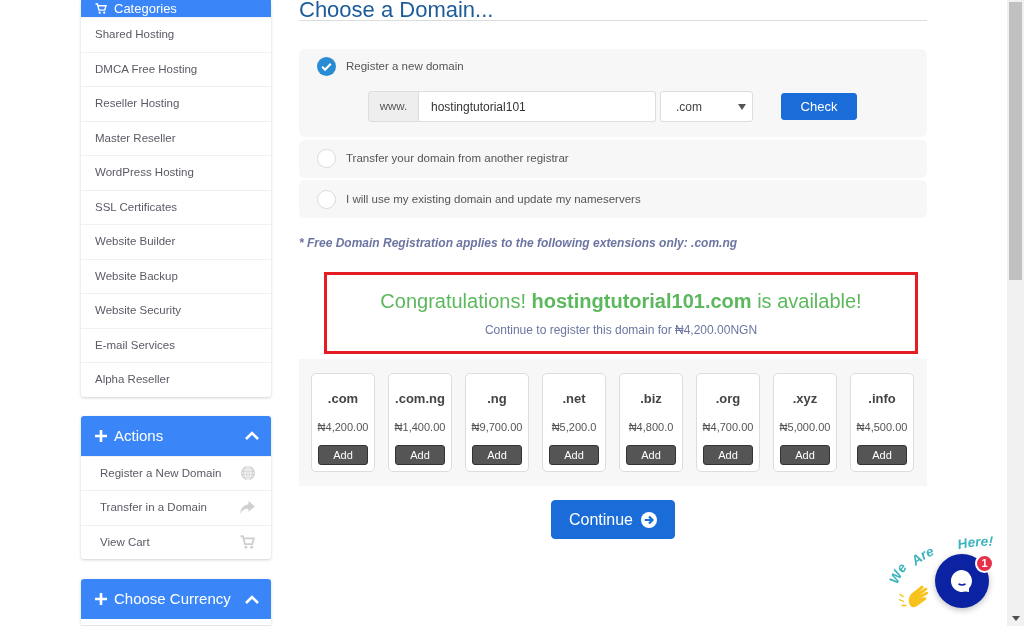 This screenshot has height=626, width=1024. Describe the element at coordinates (742, 106) in the screenshot. I see `caret-icon` at that location.